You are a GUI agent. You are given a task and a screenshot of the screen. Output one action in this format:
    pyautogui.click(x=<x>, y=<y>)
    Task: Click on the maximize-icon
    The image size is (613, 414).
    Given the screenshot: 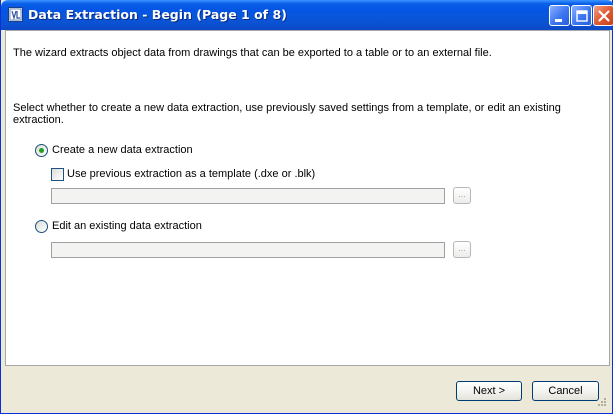 What is the action you would take?
    pyautogui.click(x=582, y=16)
    